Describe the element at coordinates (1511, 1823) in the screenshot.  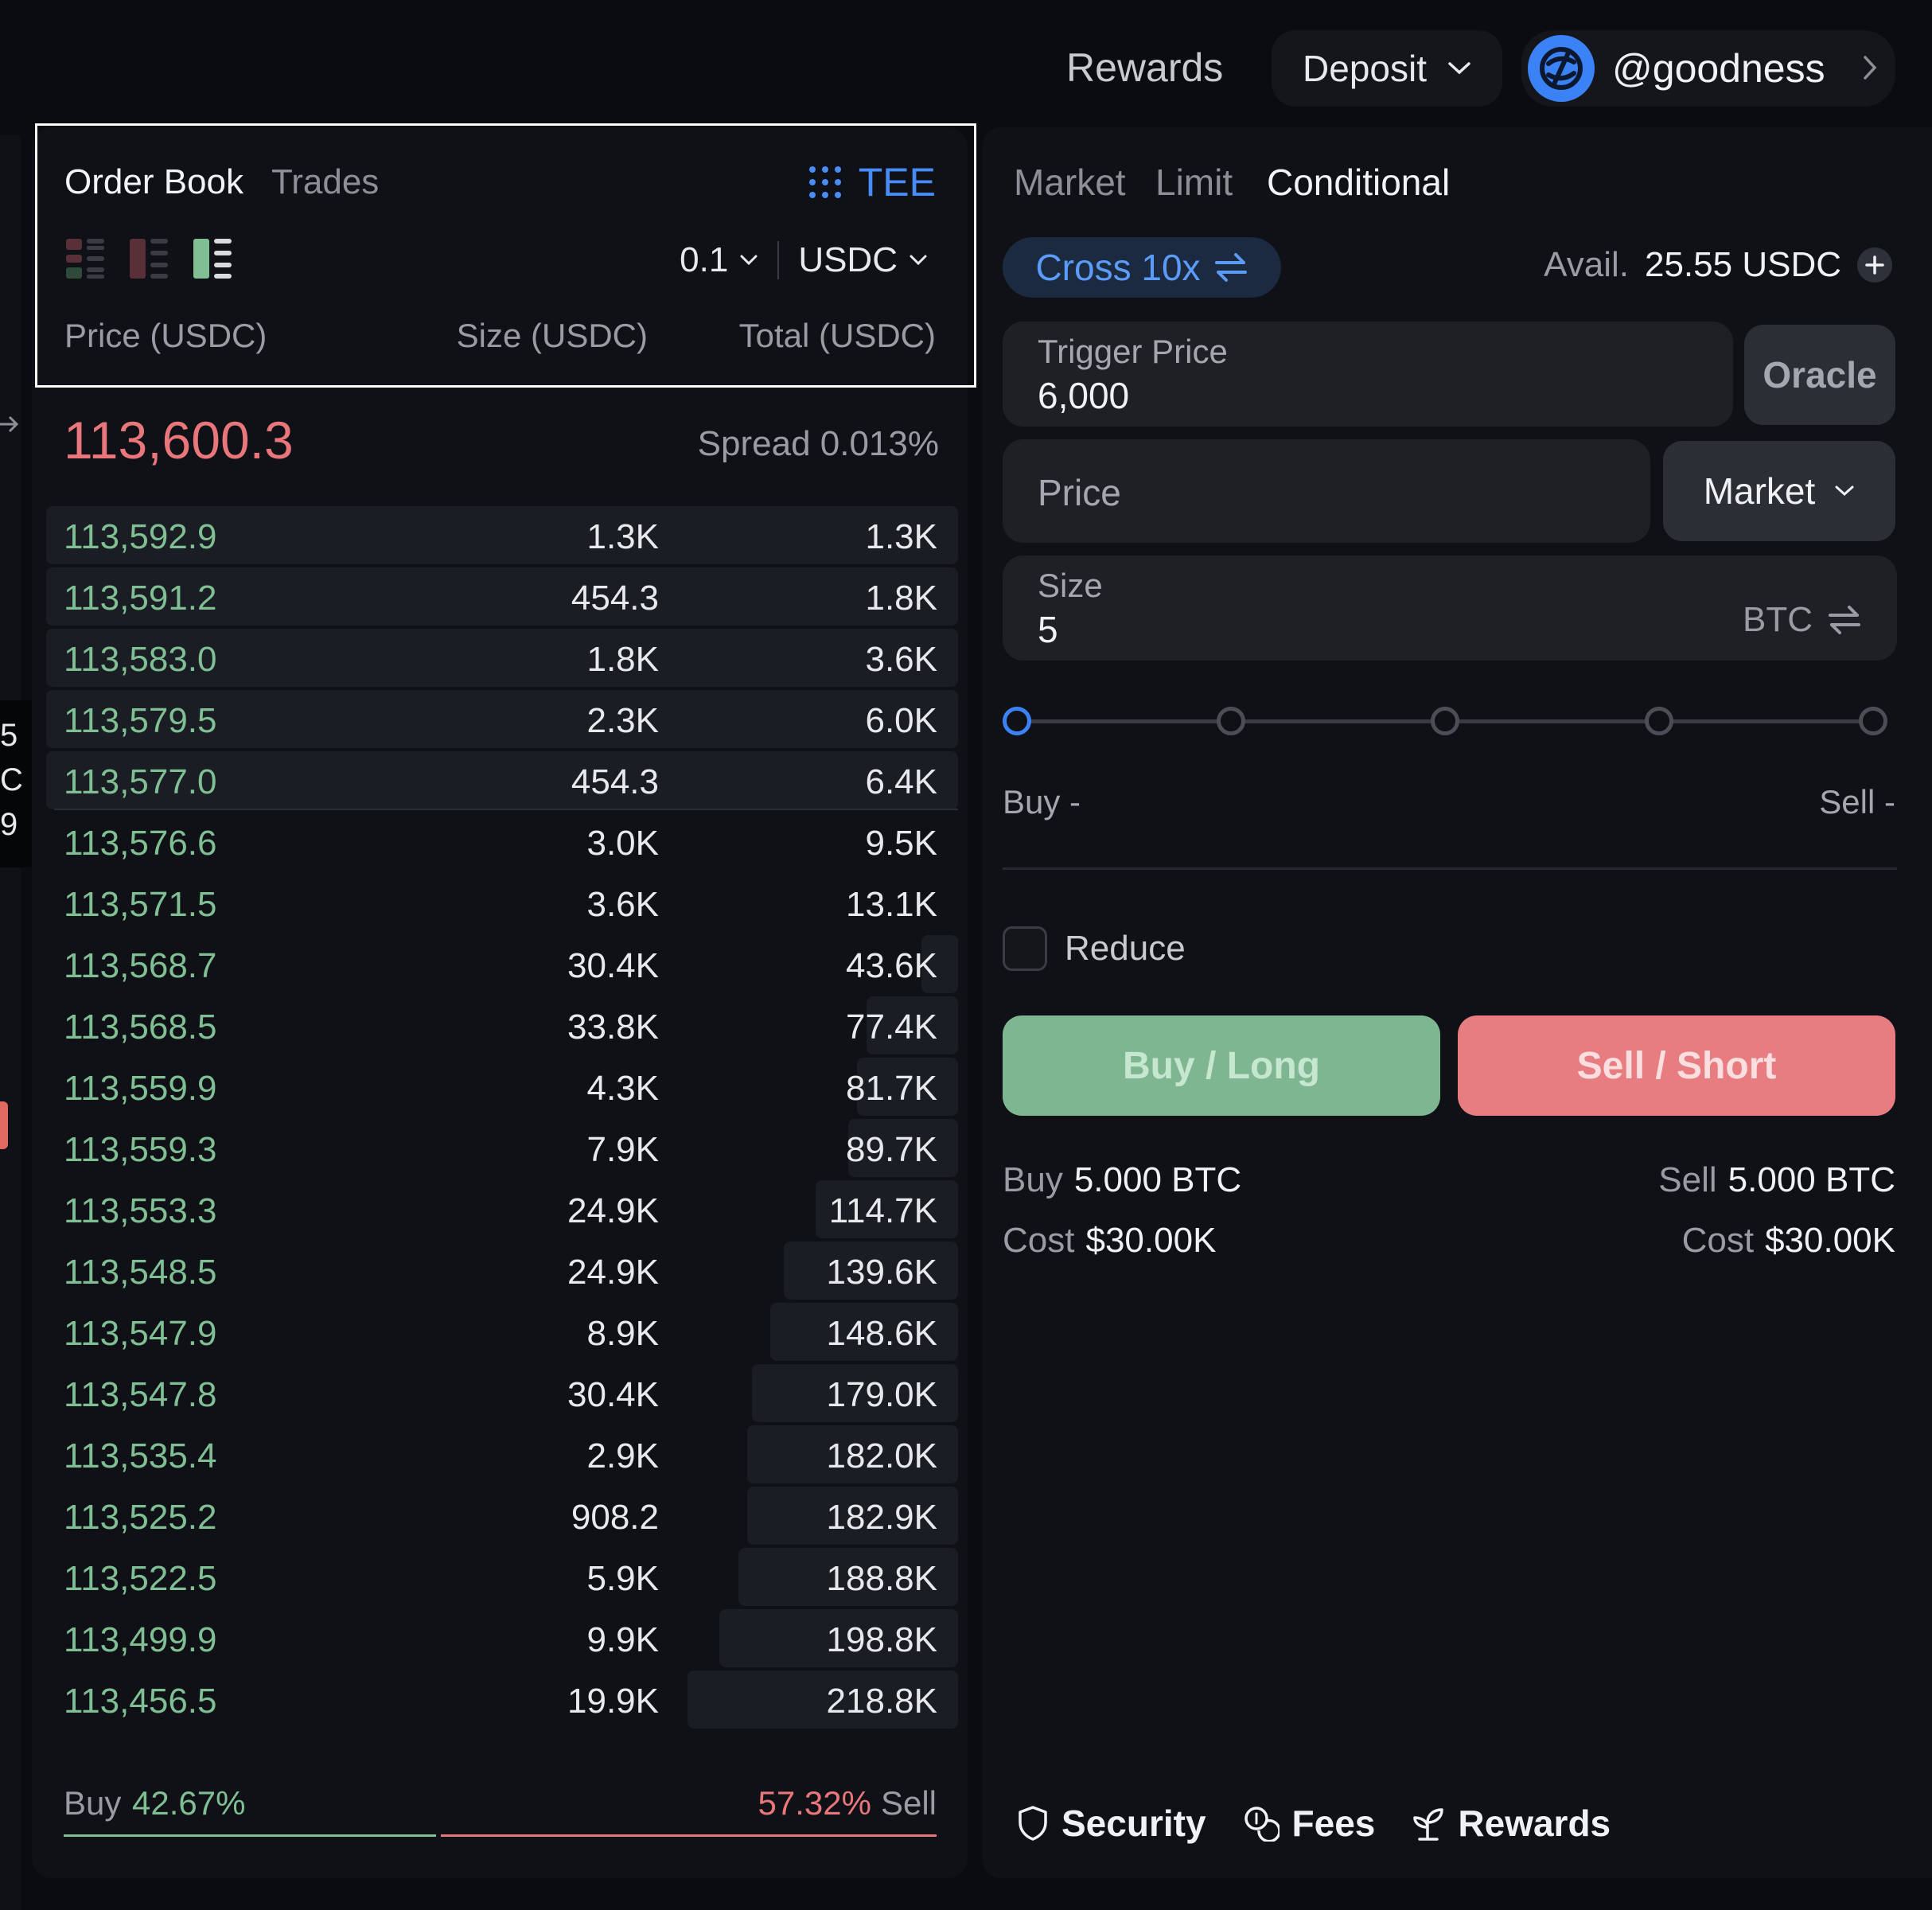
I see `rewards-footer-link: Rewards` at that location.